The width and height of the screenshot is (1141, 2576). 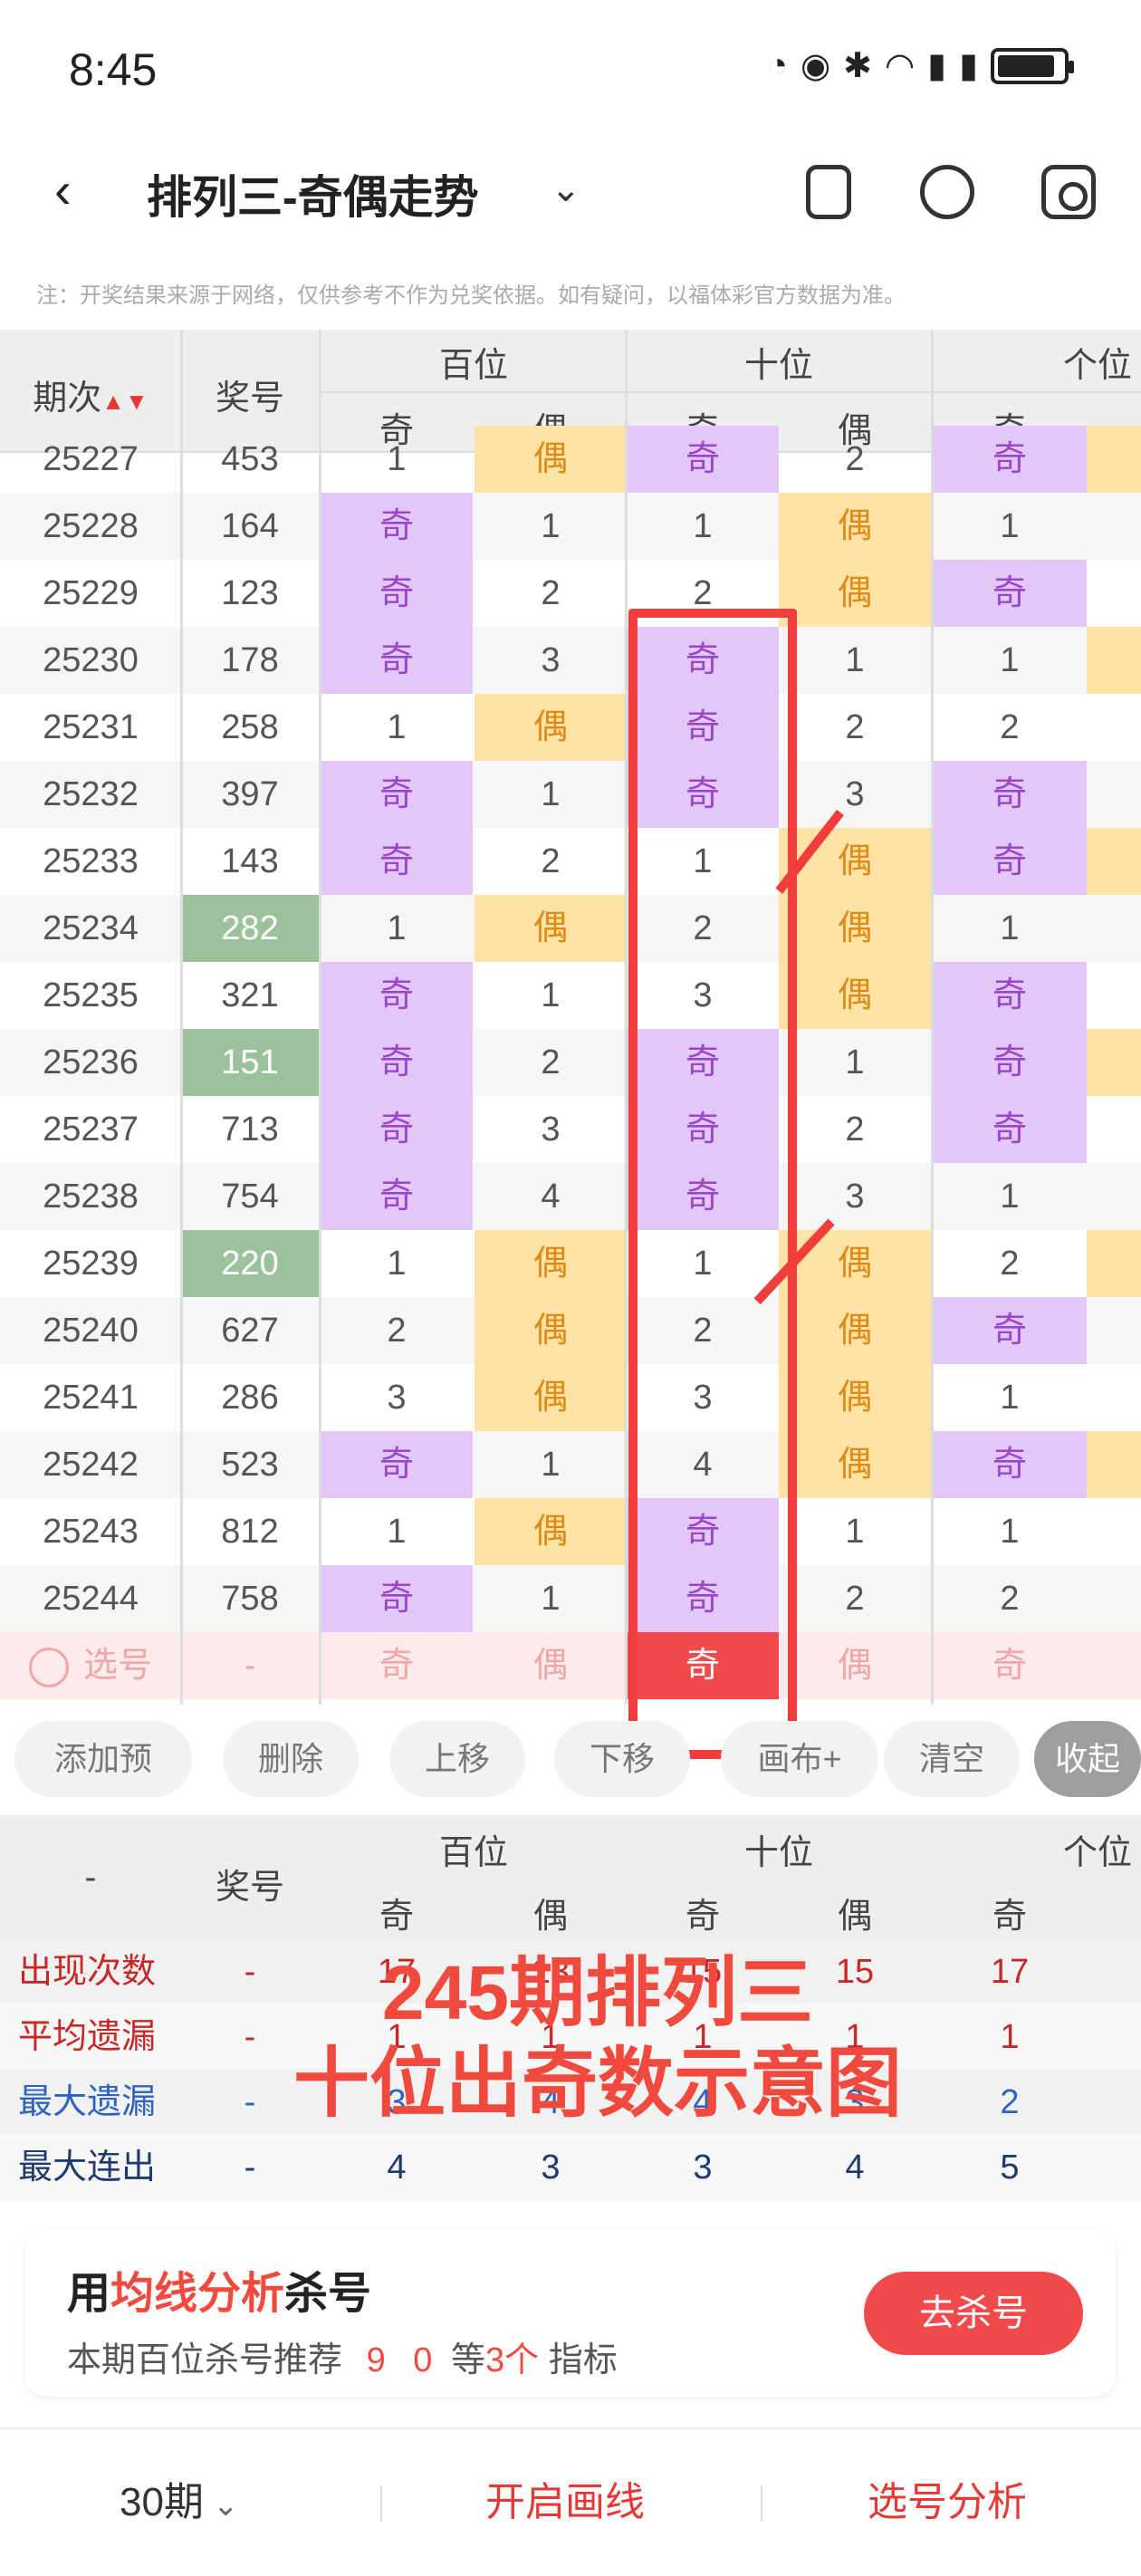 What do you see at coordinates (1010, 2167) in the screenshot?
I see `stats-value: 5` at bounding box center [1010, 2167].